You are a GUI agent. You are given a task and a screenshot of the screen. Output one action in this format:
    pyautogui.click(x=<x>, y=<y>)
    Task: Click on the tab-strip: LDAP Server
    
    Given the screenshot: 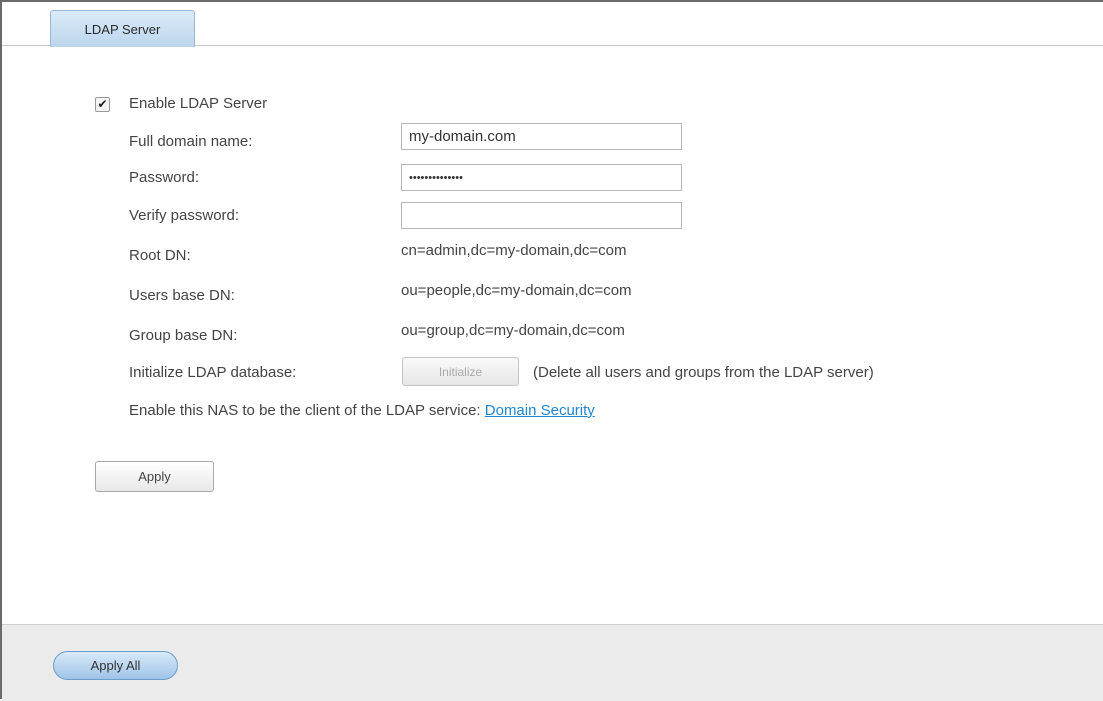 What is the action you would take?
    pyautogui.click(x=552, y=24)
    